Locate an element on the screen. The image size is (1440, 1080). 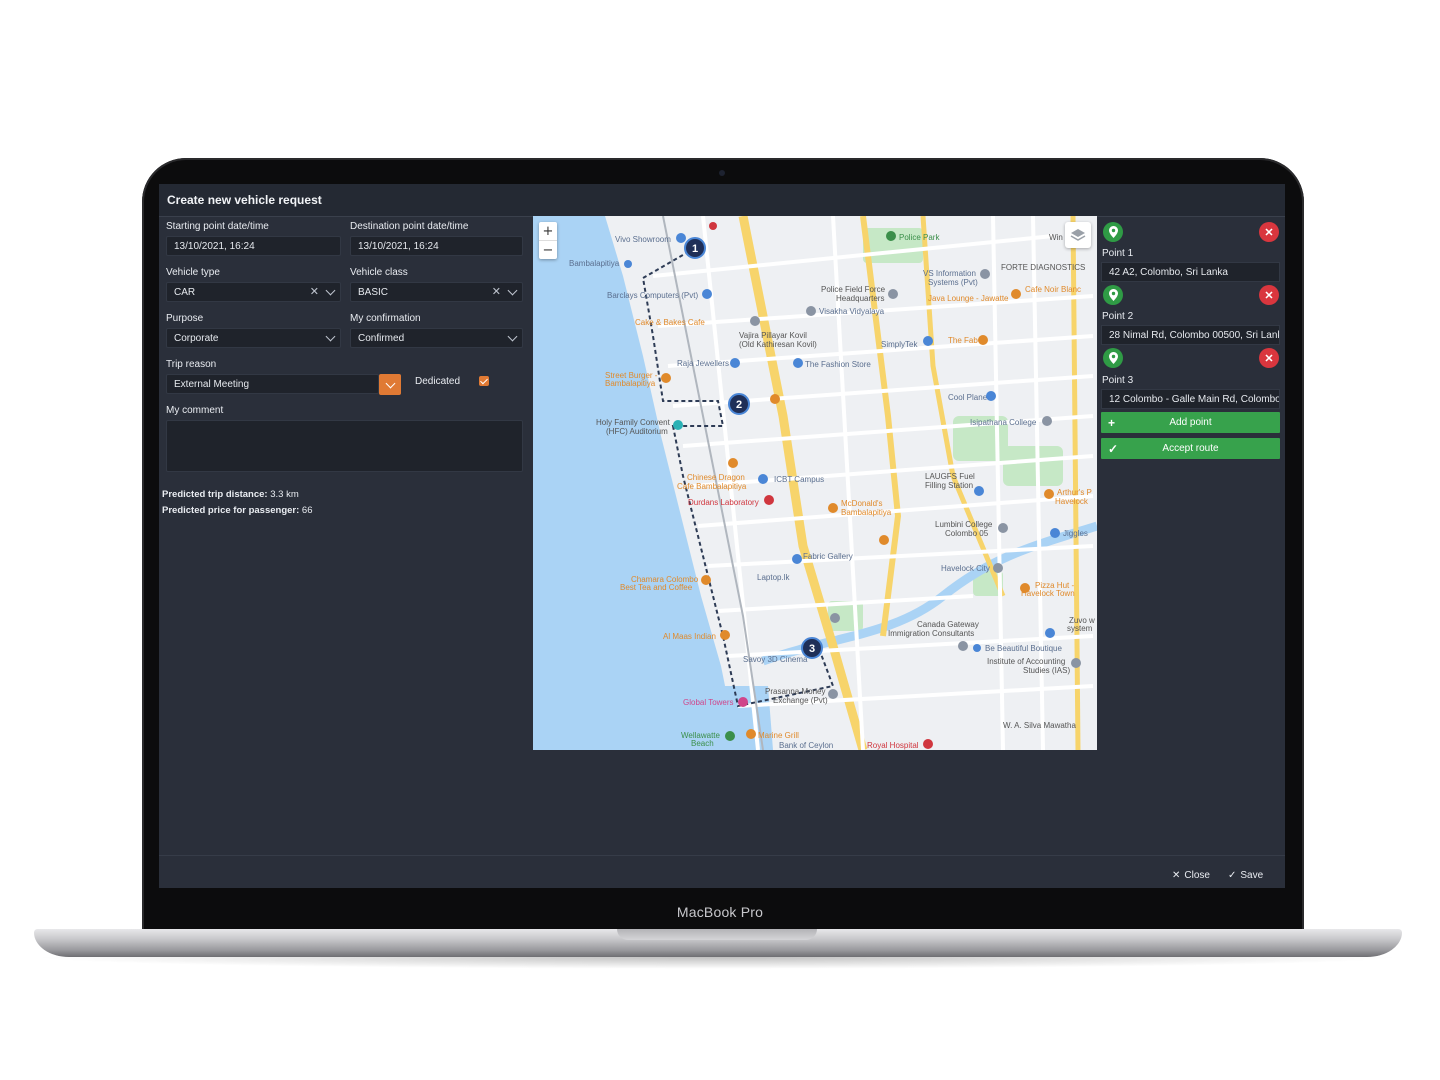
point-3-remove-button: ✕ is located at coordinates (1269, 358).